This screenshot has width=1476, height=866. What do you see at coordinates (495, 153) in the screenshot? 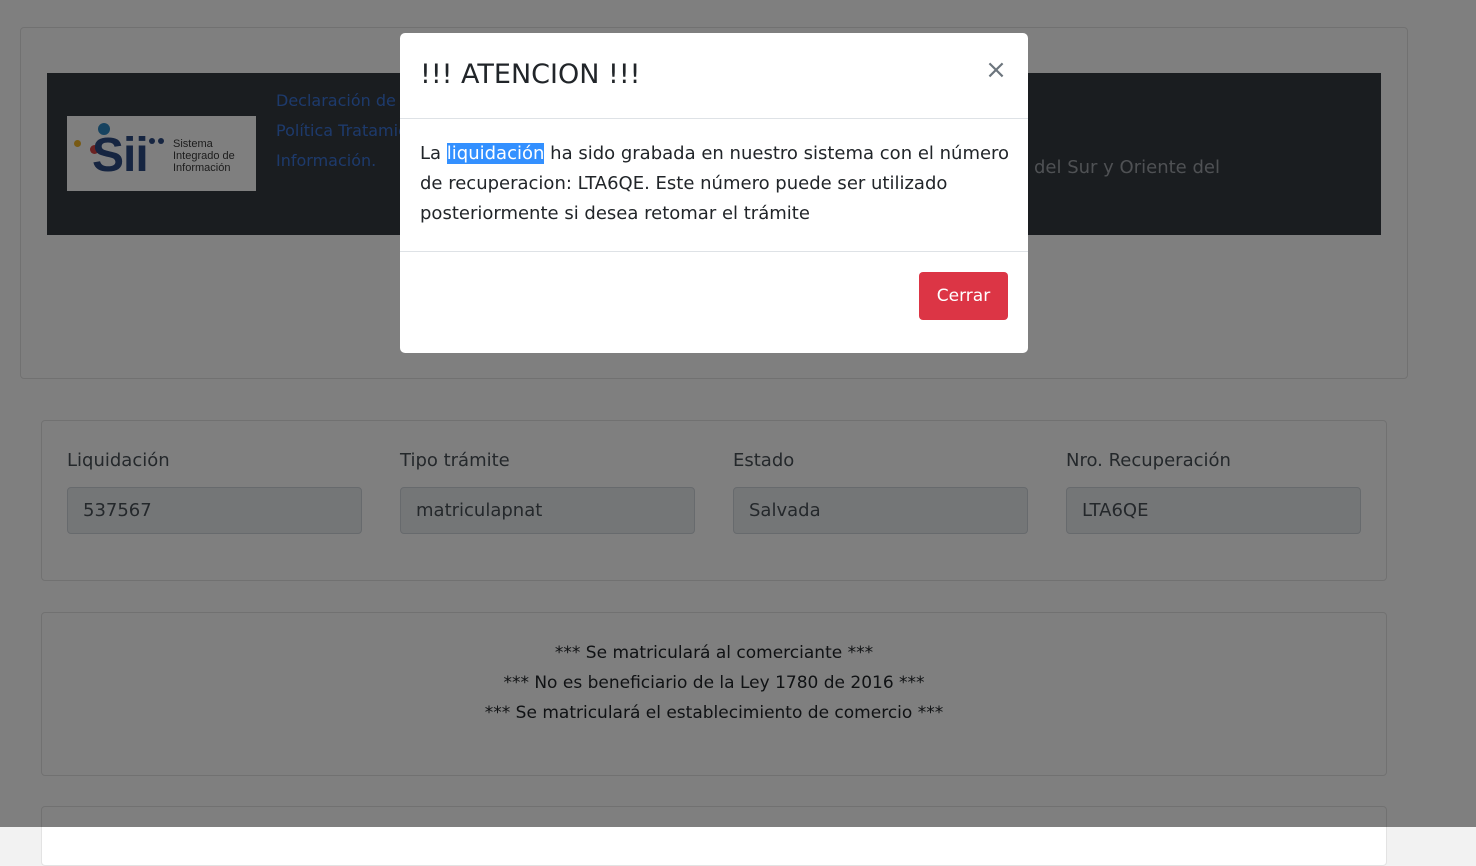
I see `modal-body-selection: liquidación` at bounding box center [495, 153].